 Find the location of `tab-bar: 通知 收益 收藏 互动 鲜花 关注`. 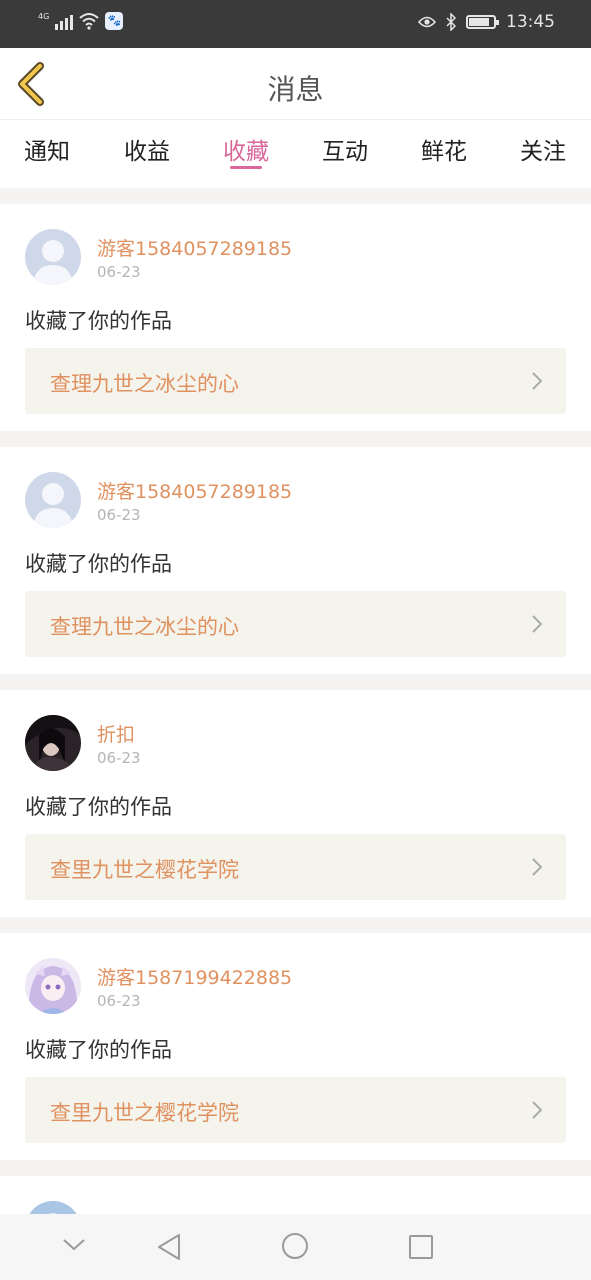

tab-bar: 通知 收益 收藏 互动 鲜花 关注 is located at coordinates (295, 153).